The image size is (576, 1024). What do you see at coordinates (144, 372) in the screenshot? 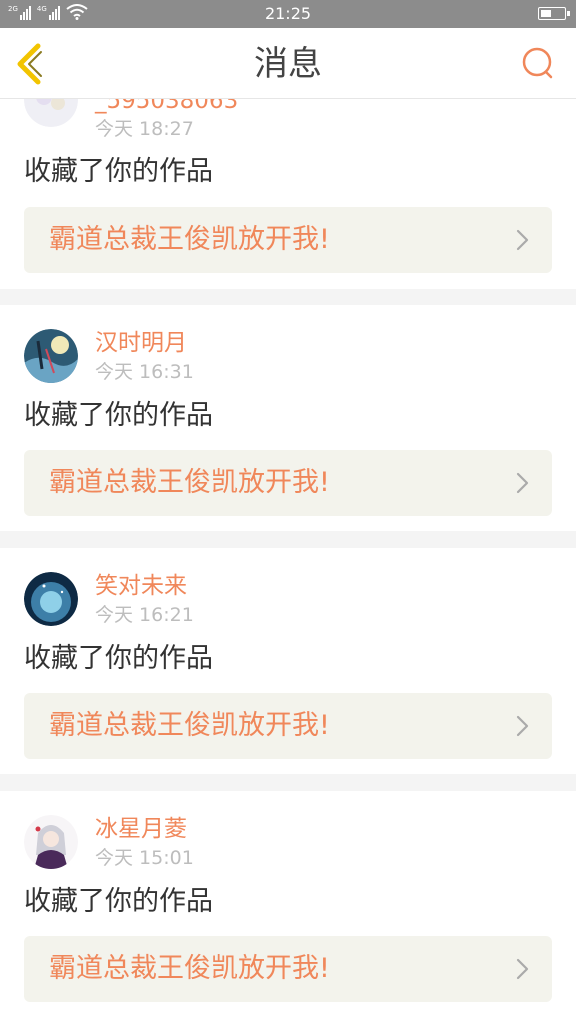
I see `timestamp: 今天 16:31` at bounding box center [144, 372].